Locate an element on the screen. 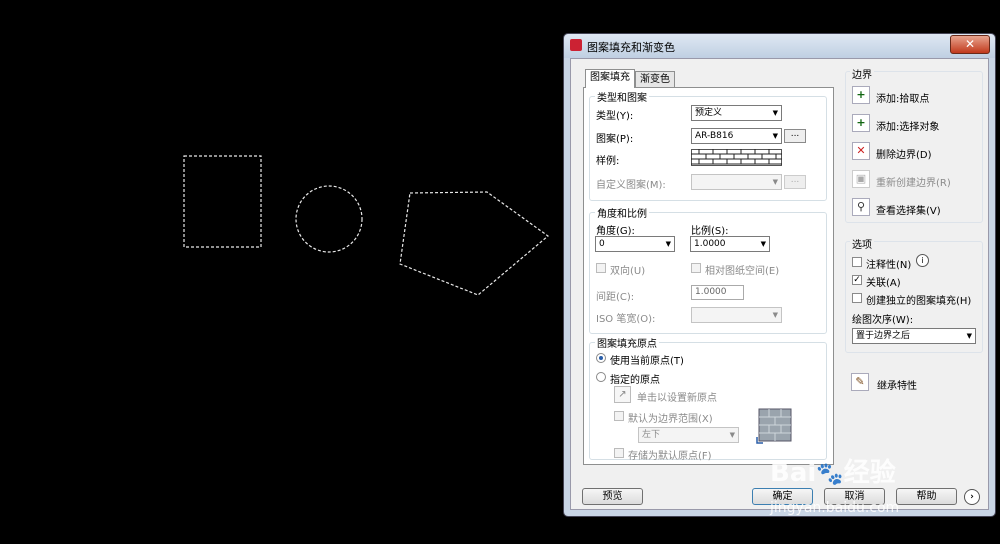  default-extent-checkbox is located at coordinates (619, 416).